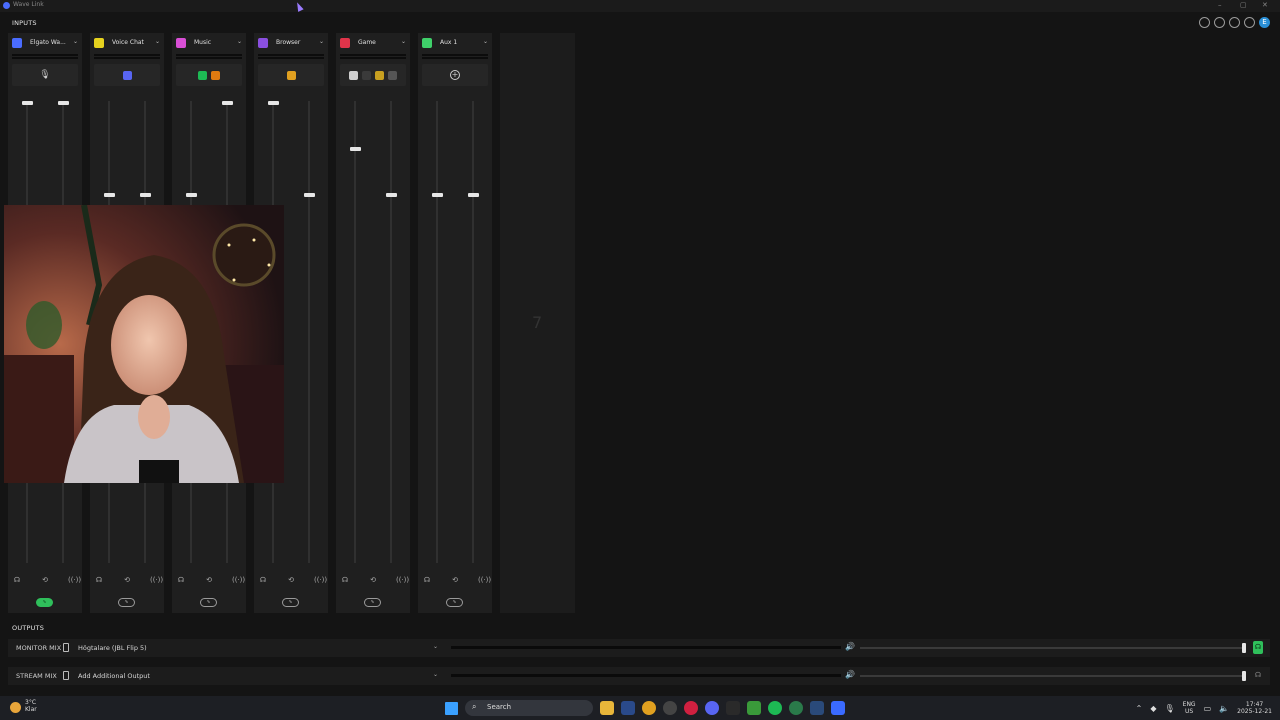 The width and height of the screenshot is (1280, 720). Describe the element at coordinates (628, 708) in the screenshot. I see `steam-icon` at that location.